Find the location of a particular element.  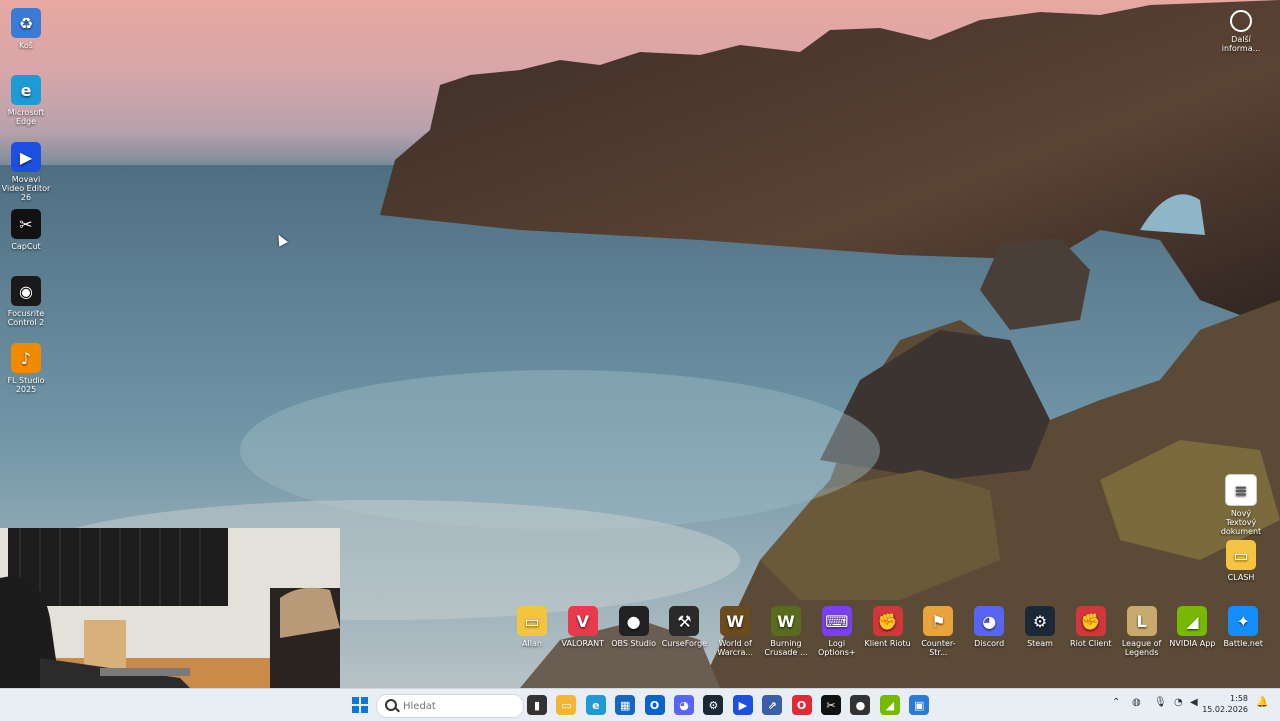

logi-icon: ⌨ is located at coordinates (836, 621).